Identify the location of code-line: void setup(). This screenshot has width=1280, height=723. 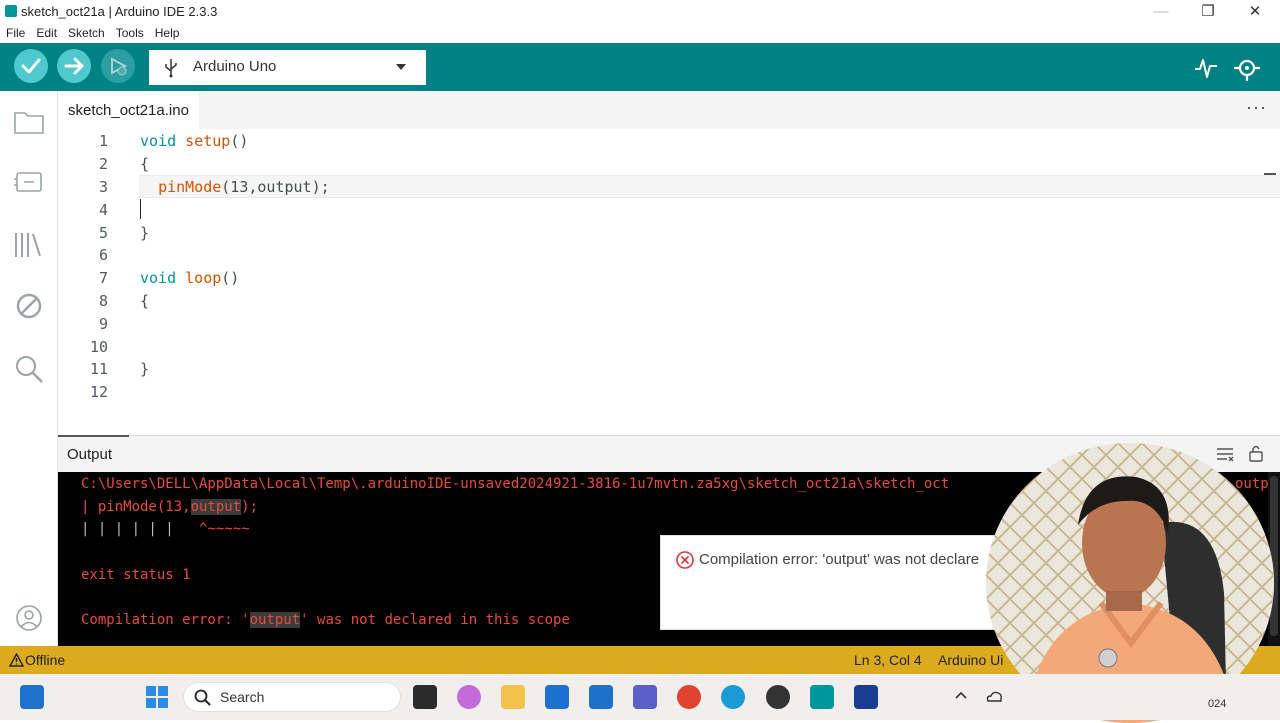
(194, 141).